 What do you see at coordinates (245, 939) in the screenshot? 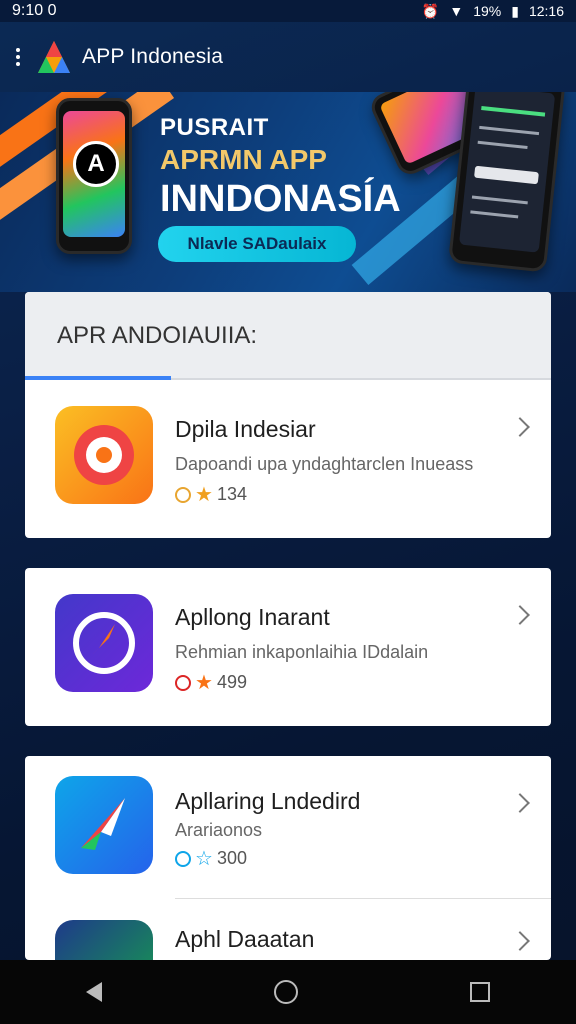
I see `app-name: Aphl Daaatan` at bounding box center [245, 939].